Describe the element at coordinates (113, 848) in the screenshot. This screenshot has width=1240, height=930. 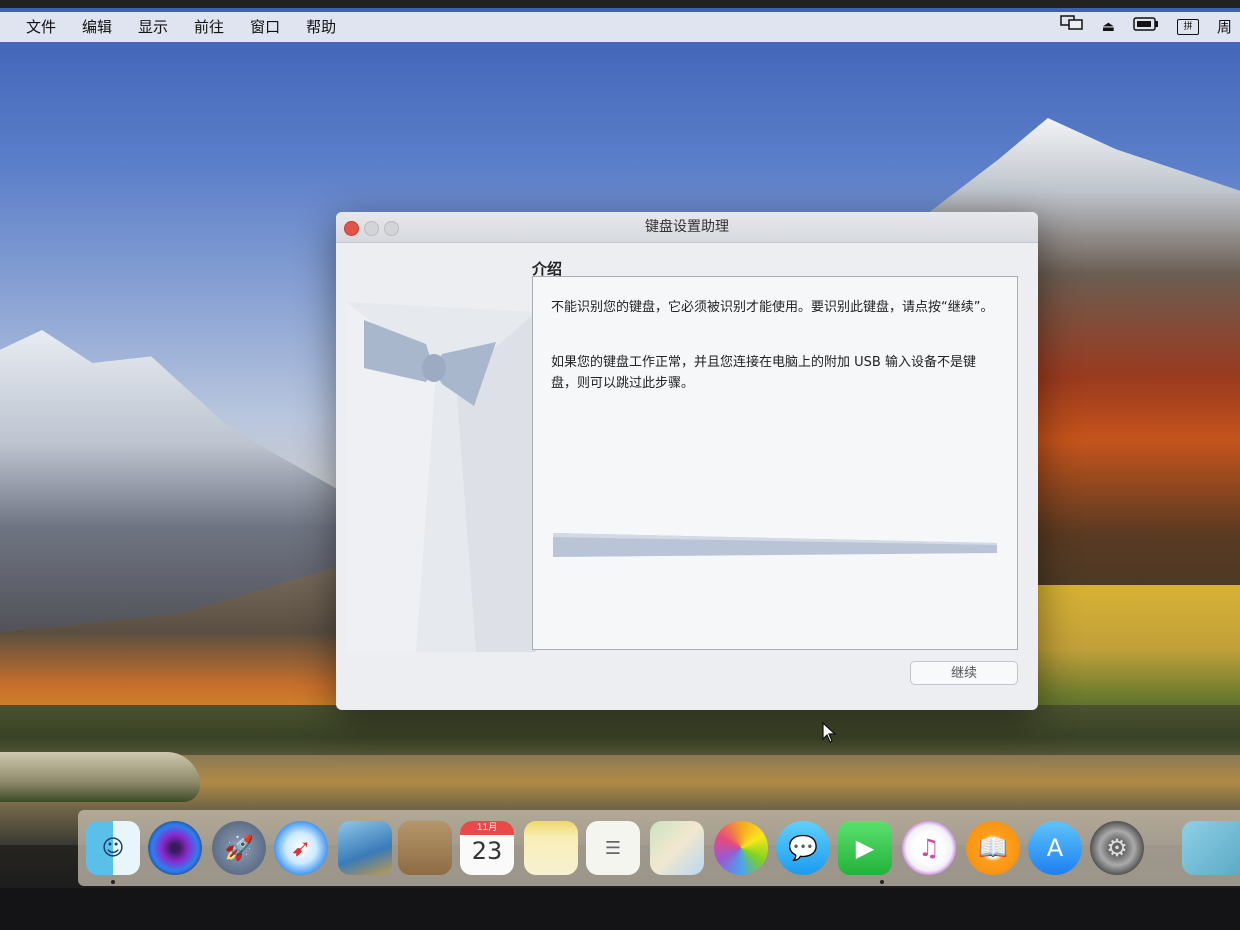
I see `finder-icon: ☺` at that location.